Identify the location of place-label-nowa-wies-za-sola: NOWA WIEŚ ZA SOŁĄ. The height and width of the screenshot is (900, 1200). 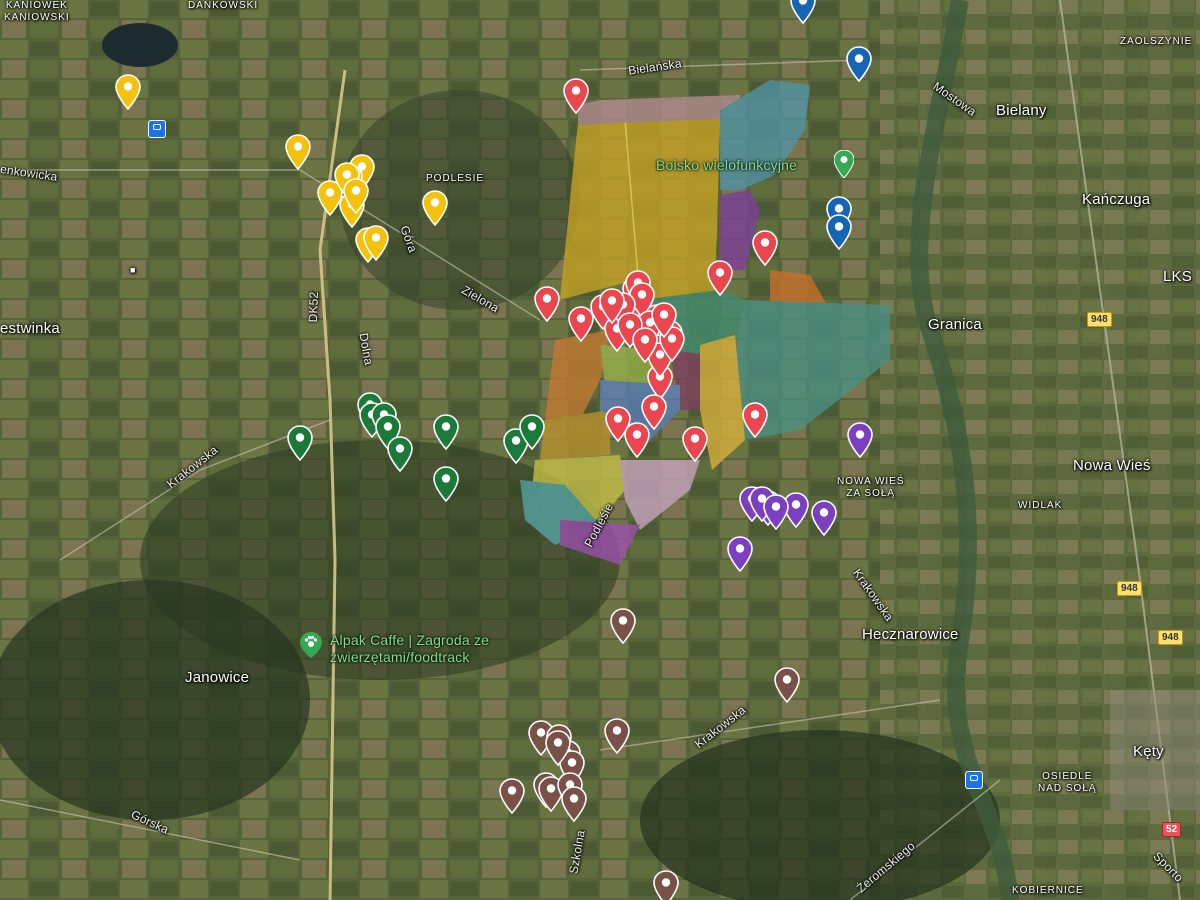
(871, 487).